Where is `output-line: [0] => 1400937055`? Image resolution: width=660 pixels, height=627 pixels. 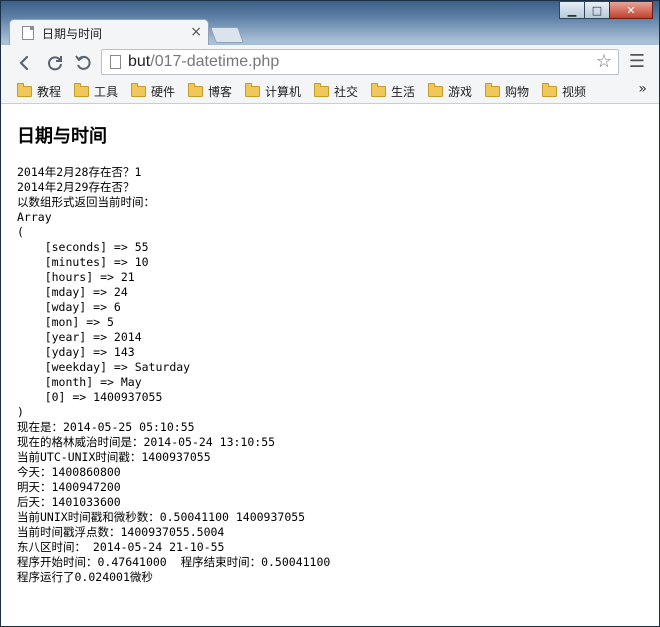
output-line: [0] => 1400937055 is located at coordinates (90, 397).